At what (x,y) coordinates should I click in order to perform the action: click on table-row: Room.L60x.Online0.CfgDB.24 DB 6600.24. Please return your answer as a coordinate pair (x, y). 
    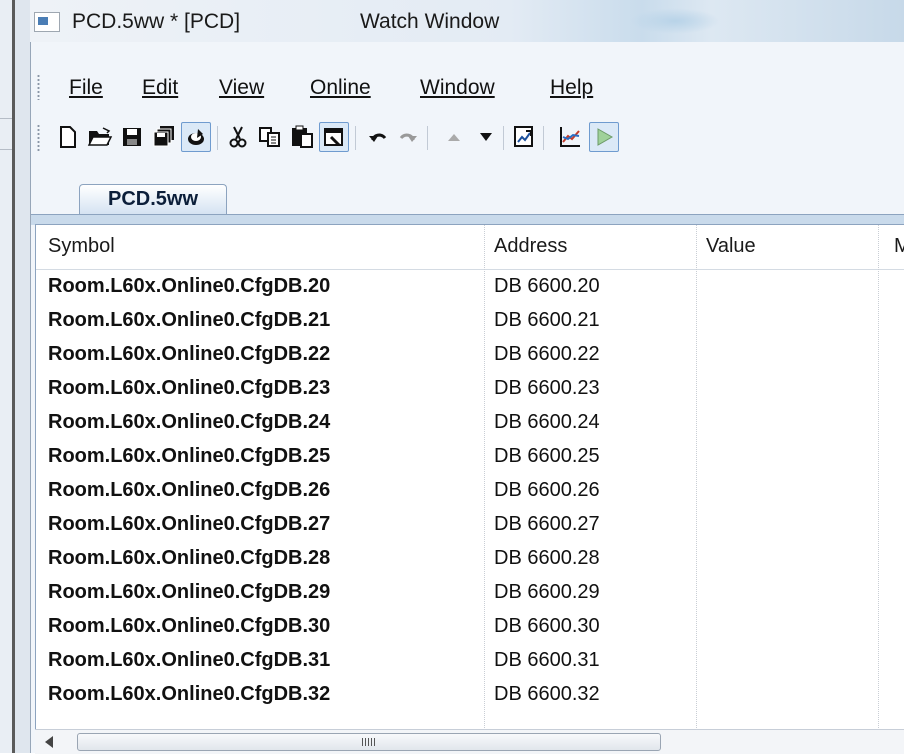
    Looking at the image, I should click on (470, 424).